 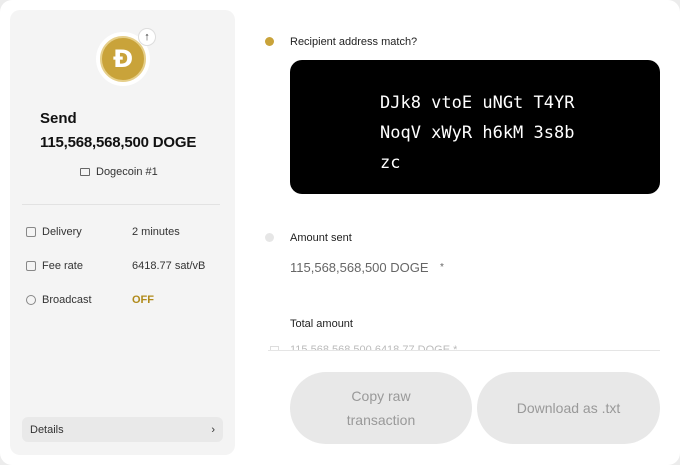 I want to click on fee-rate-row: Fee rate 6418.77 sat/vB, so click(x=126, y=266).